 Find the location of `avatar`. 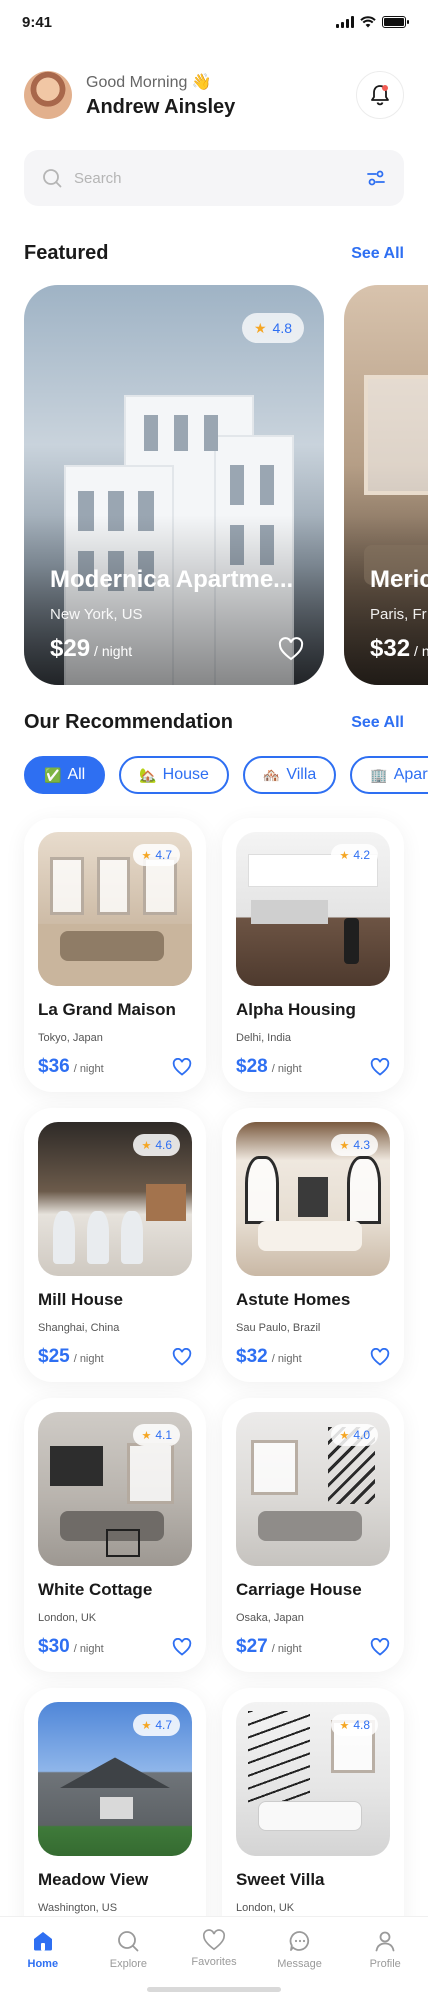

avatar is located at coordinates (48, 95).